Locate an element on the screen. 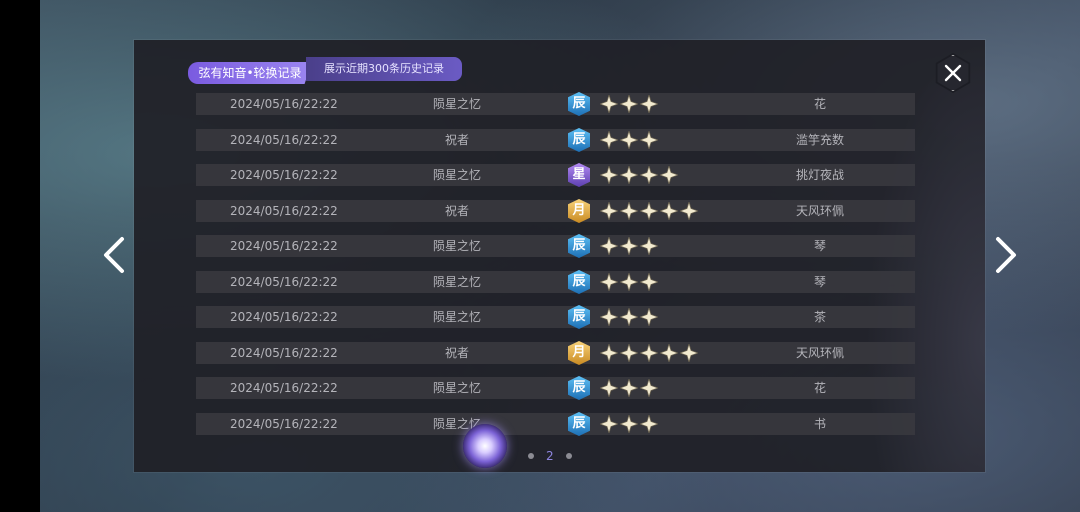 Image resolution: width=1080 pixels, height=512 pixels. close-x-icon is located at coordinates (953, 73).